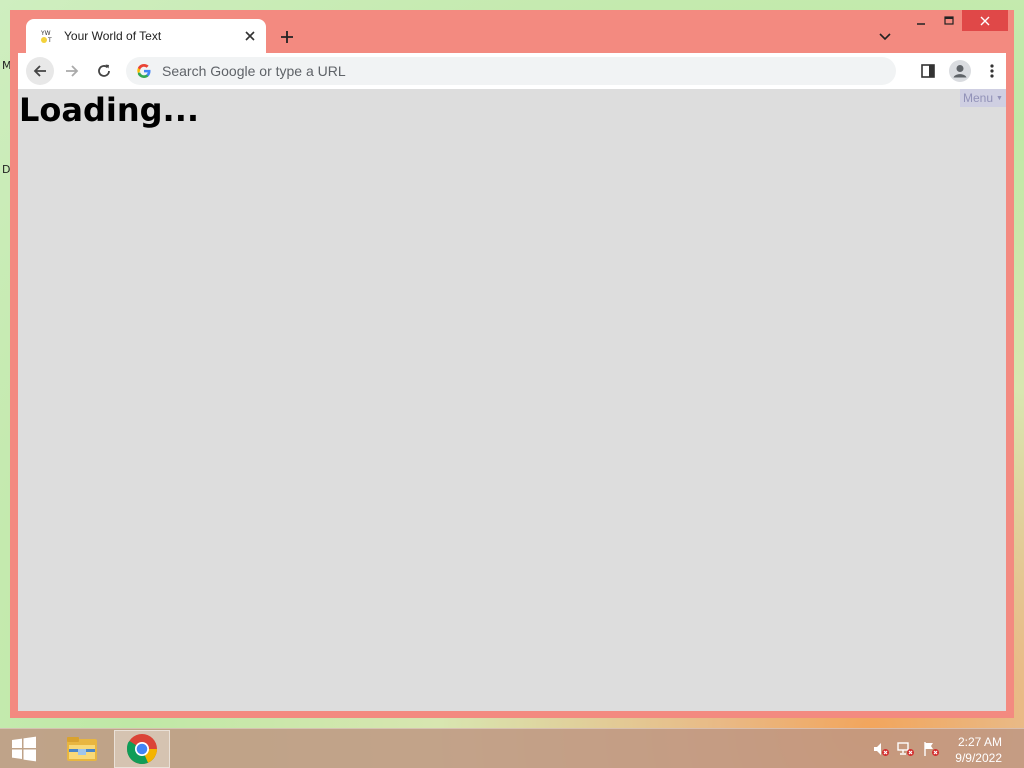 This screenshot has width=1024, height=768. What do you see at coordinates (113, 36) in the screenshot?
I see `tab-title: Your World of Text` at bounding box center [113, 36].